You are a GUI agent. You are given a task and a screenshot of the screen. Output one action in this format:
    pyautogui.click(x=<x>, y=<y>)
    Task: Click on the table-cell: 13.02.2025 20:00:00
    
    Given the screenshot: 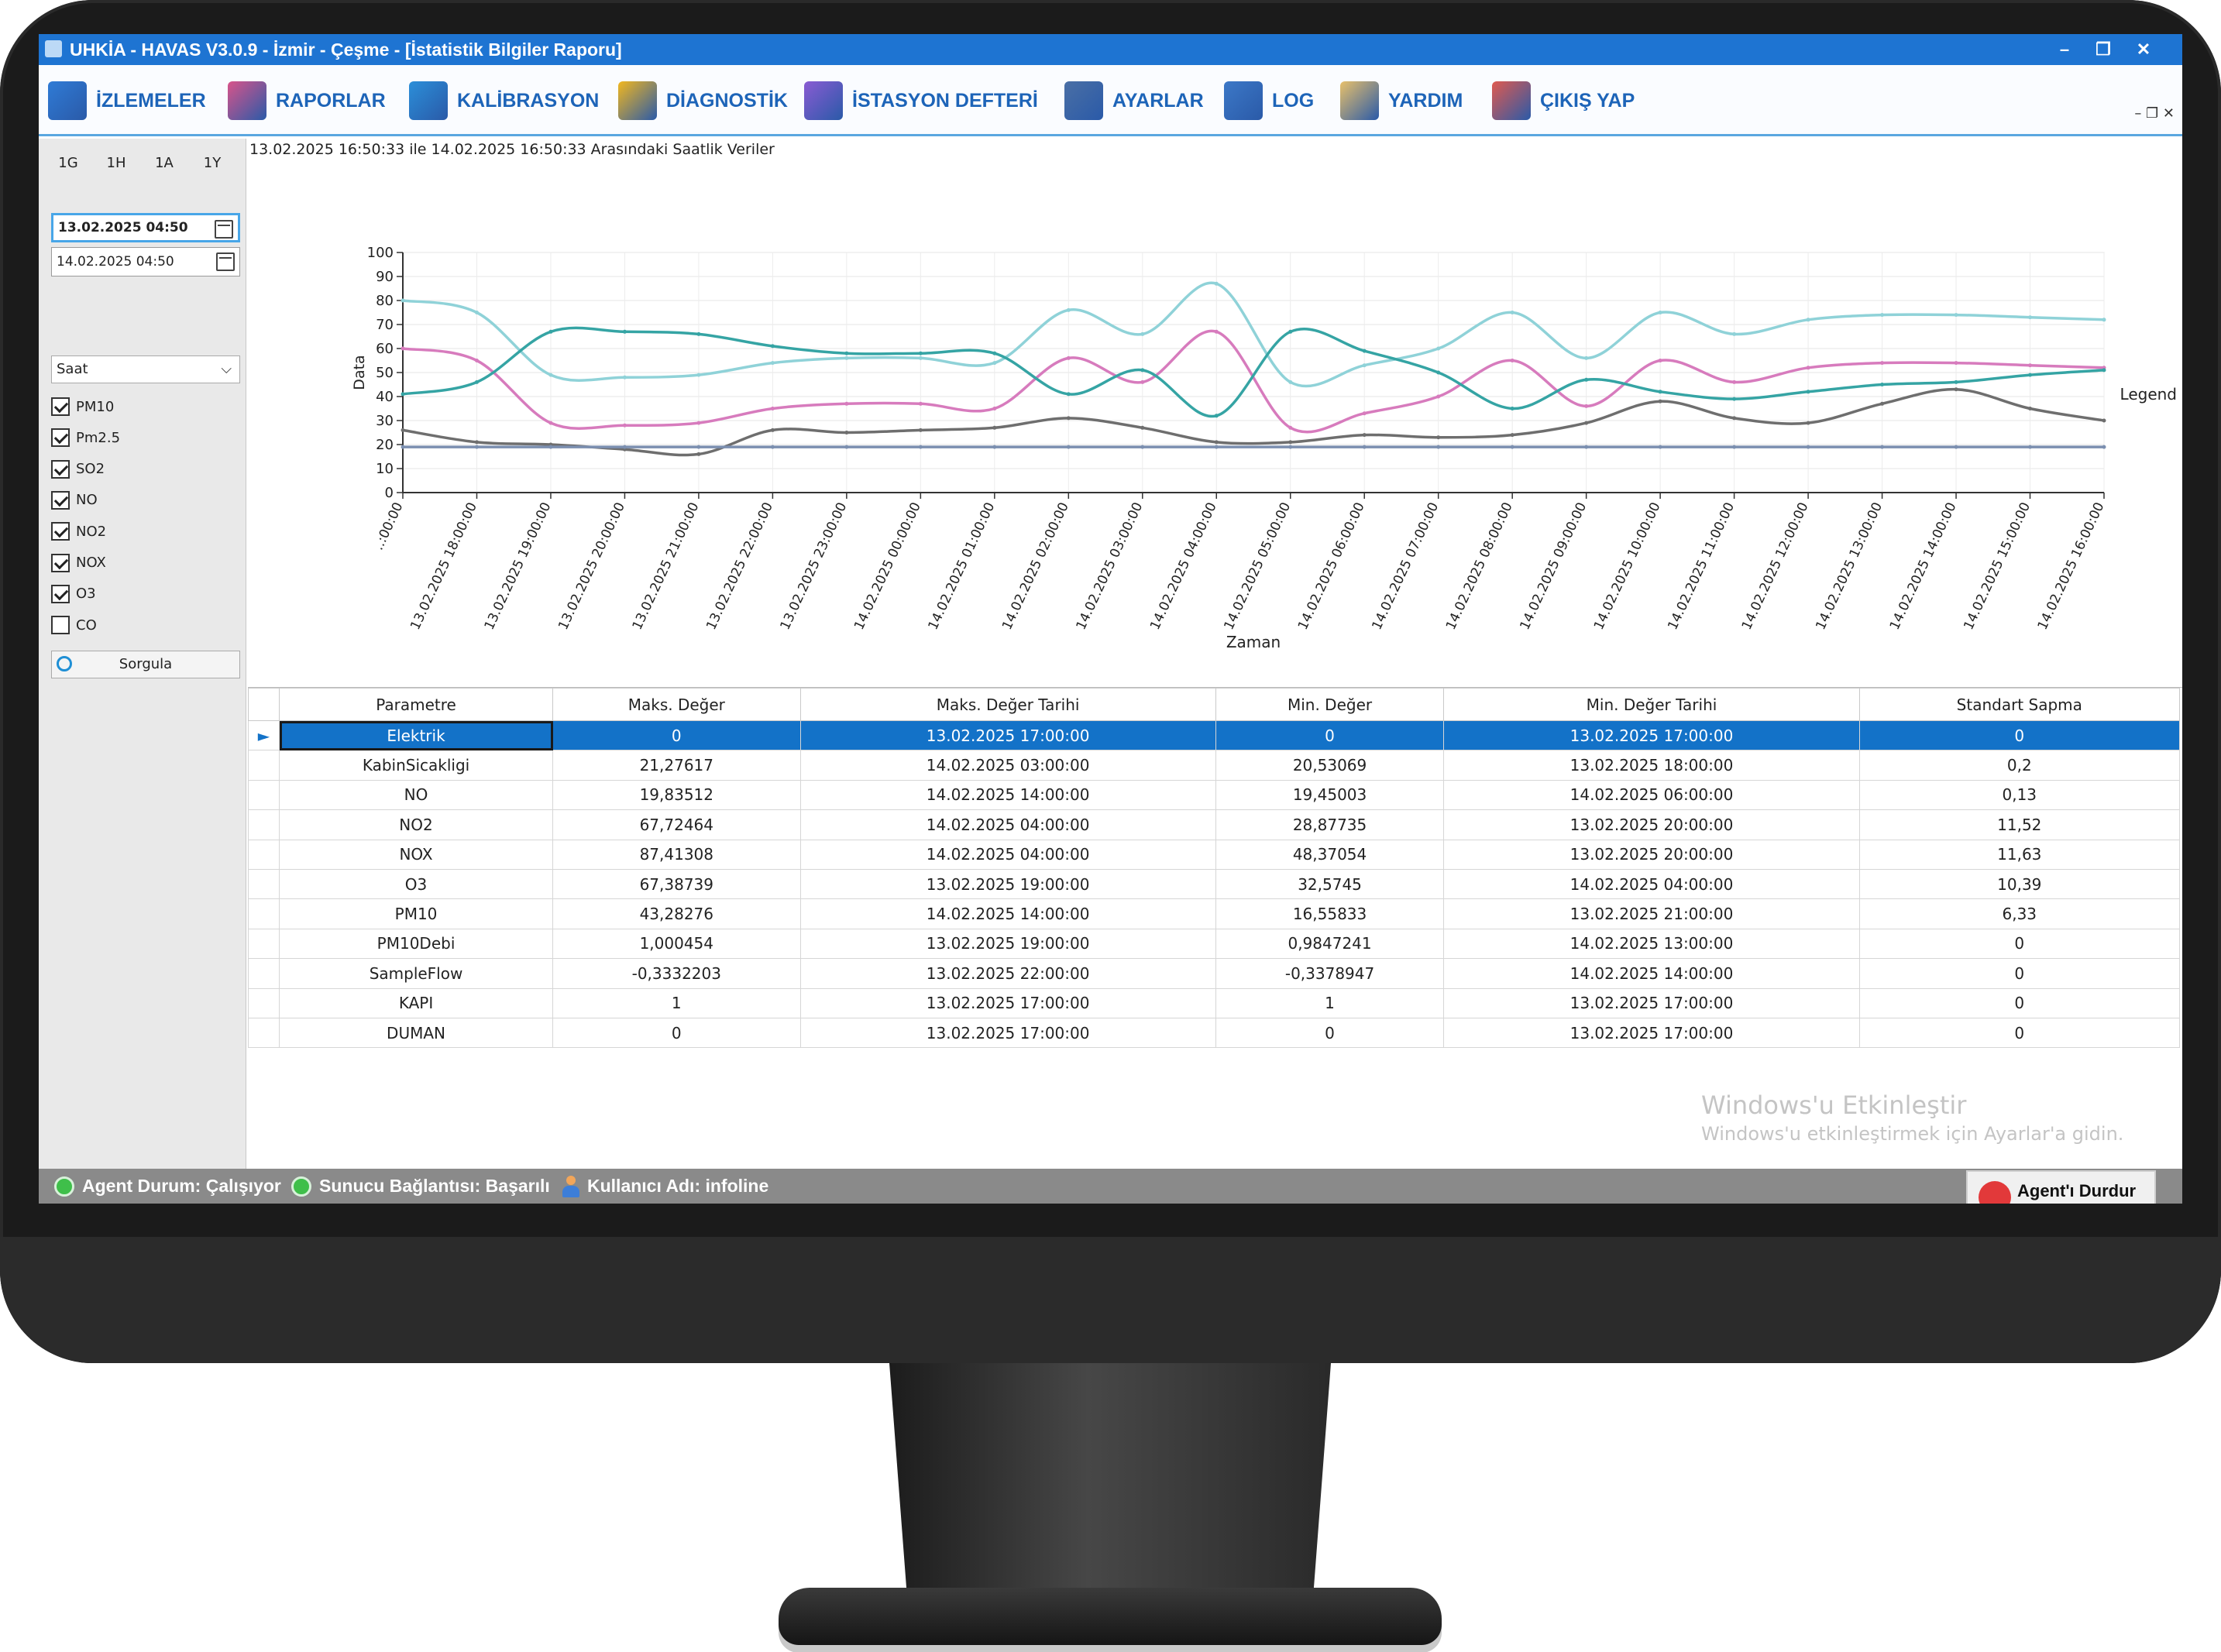 What is the action you would take?
    pyautogui.click(x=1651, y=854)
    